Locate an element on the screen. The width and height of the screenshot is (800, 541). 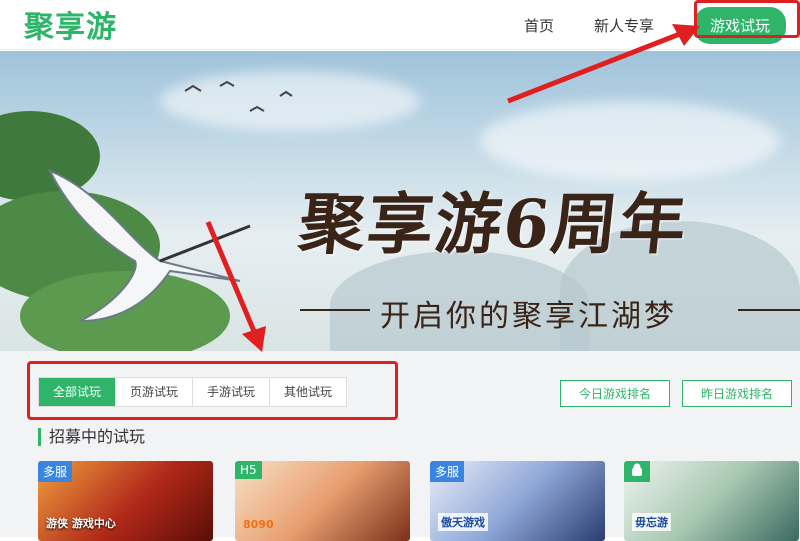
card-caption: 傲天游戏 is located at coordinates (463, 522).